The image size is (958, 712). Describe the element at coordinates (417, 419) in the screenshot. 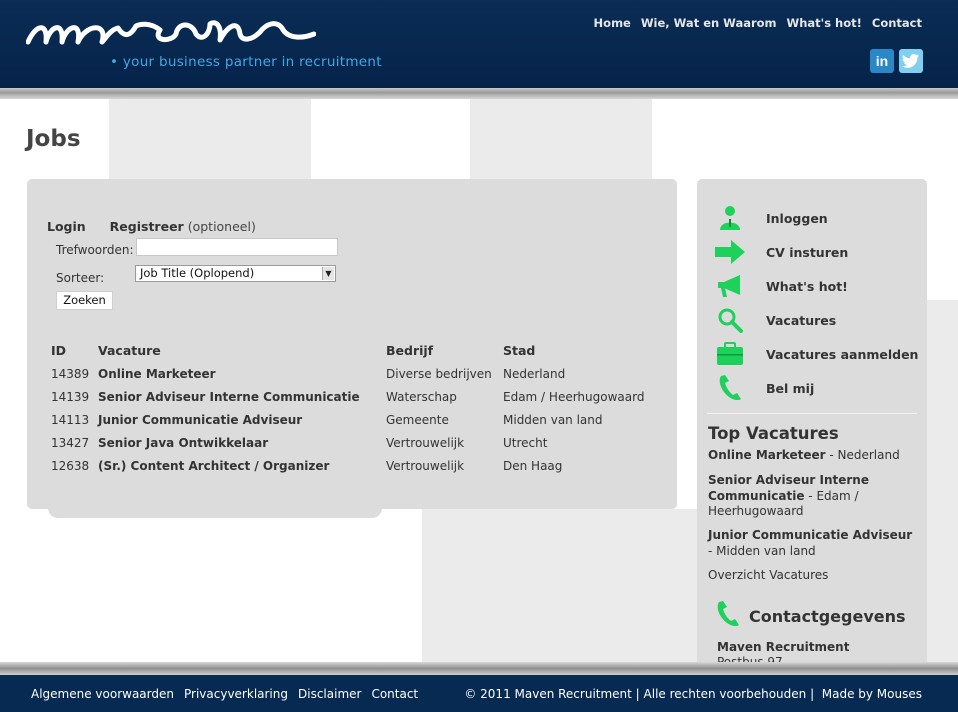

I see `job-company: Gemeente` at that location.